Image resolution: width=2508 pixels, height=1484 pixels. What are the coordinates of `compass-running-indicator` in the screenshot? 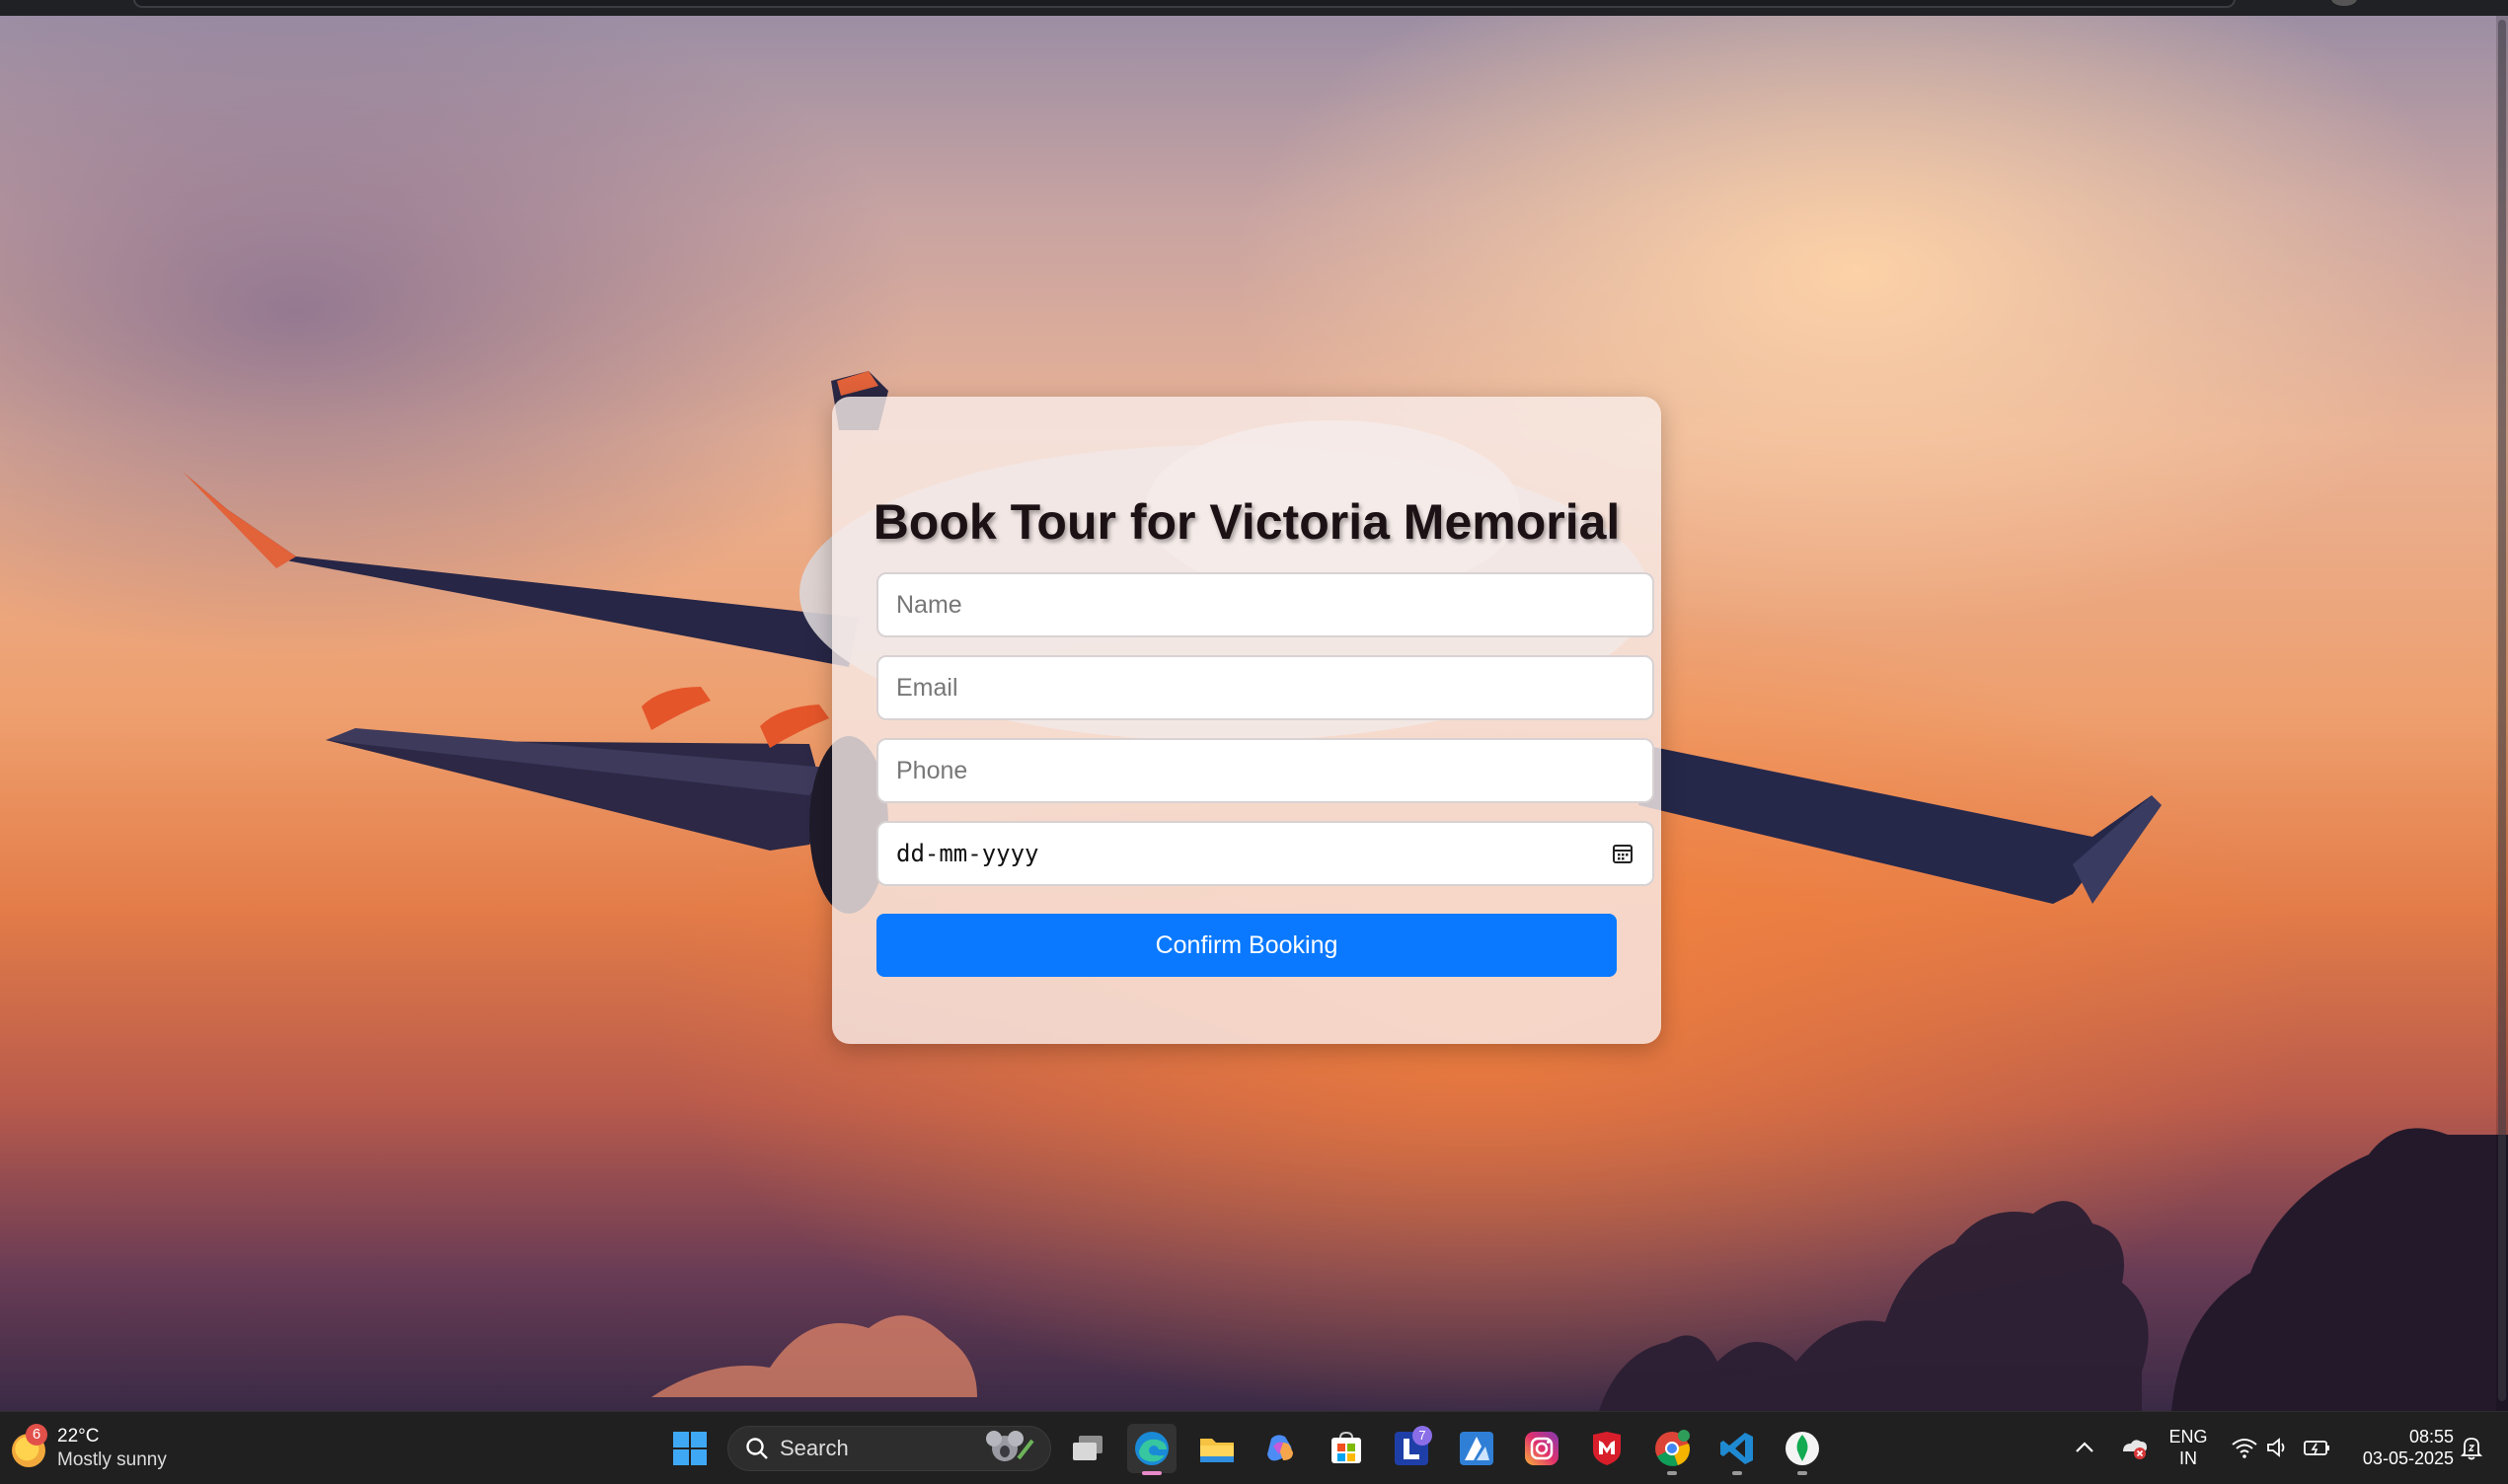 It's located at (1802, 1473).